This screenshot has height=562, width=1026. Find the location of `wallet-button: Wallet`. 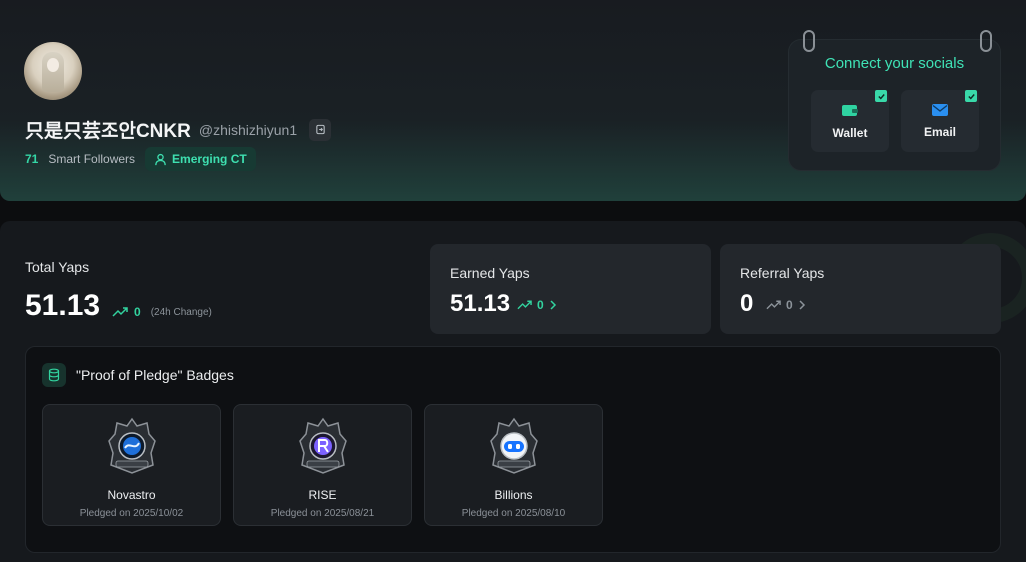

wallet-button: Wallet is located at coordinates (850, 121).